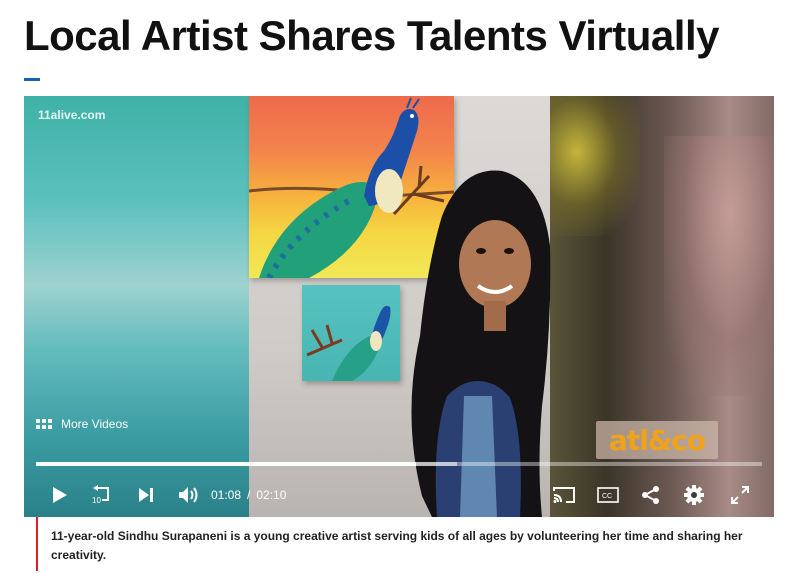 This screenshot has height=574, width=796. I want to click on article-headline: Local Artist Shares Talents Virtually, so click(371, 35).